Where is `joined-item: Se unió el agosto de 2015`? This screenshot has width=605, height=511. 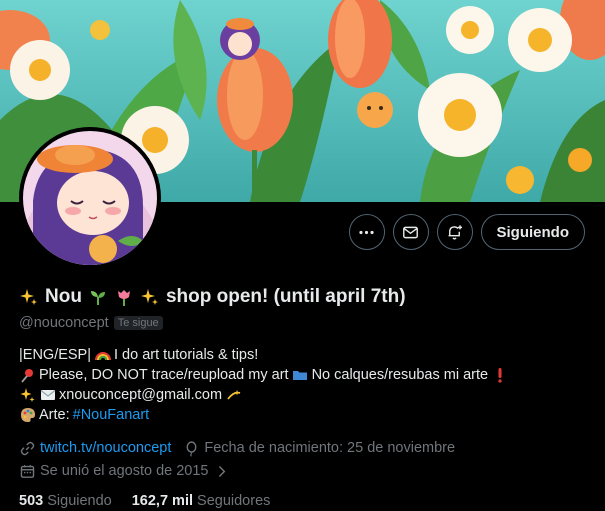 joined-item: Se unió el agosto de 2015 is located at coordinates (124, 471).